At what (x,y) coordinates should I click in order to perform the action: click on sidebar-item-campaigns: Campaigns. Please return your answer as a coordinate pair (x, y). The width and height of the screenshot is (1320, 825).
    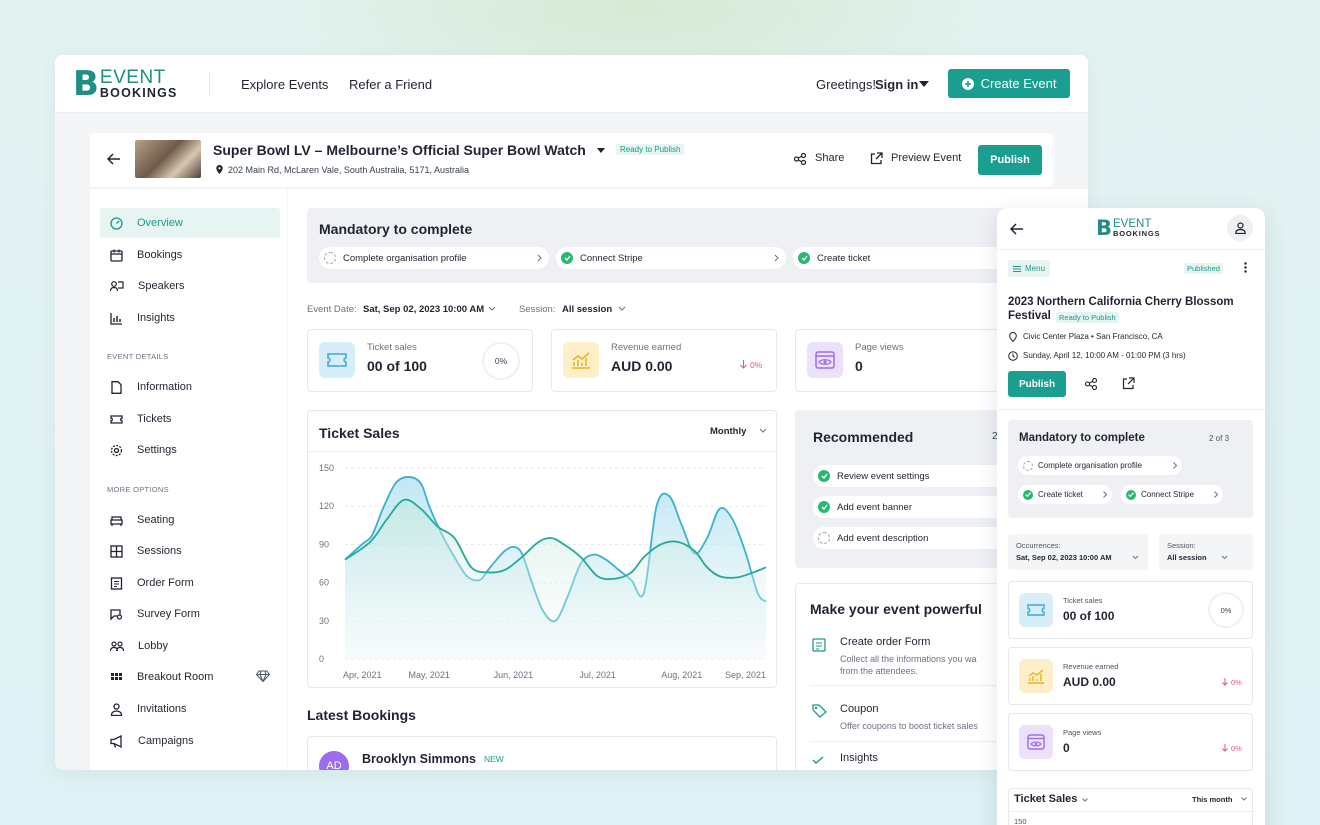
    Looking at the image, I should click on (190, 741).